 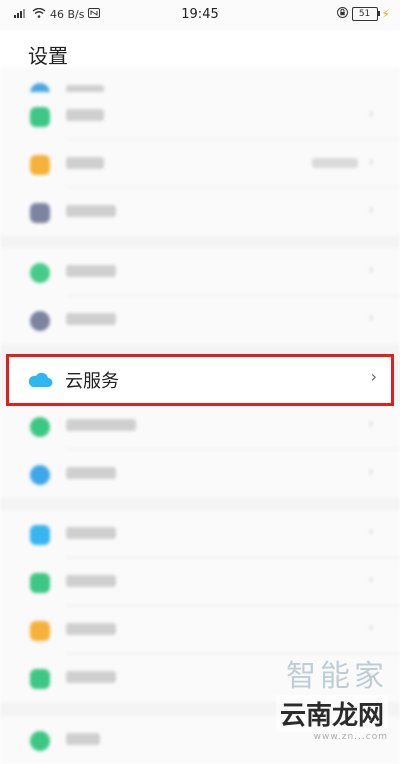 What do you see at coordinates (385, 14) in the screenshot?
I see `charging-icon: ⚡` at bounding box center [385, 14].